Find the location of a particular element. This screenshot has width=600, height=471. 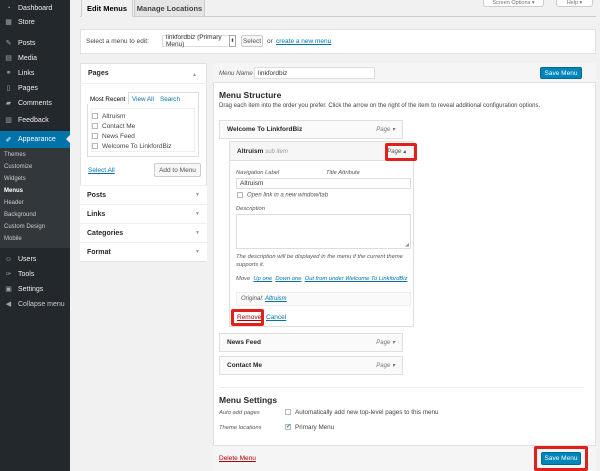

sidebar-item-posts: ✎ Posts is located at coordinates (35, 43).